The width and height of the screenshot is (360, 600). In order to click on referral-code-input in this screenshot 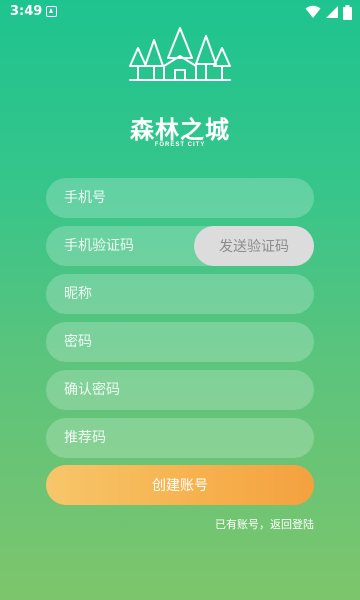, I will do `click(180, 438)`.